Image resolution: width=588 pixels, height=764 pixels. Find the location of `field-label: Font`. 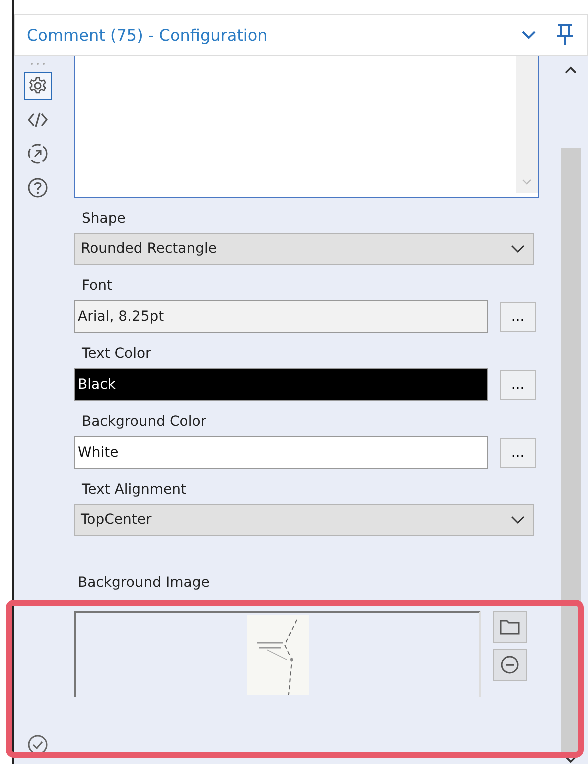

field-label: Font is located at coordinates (97, 286).